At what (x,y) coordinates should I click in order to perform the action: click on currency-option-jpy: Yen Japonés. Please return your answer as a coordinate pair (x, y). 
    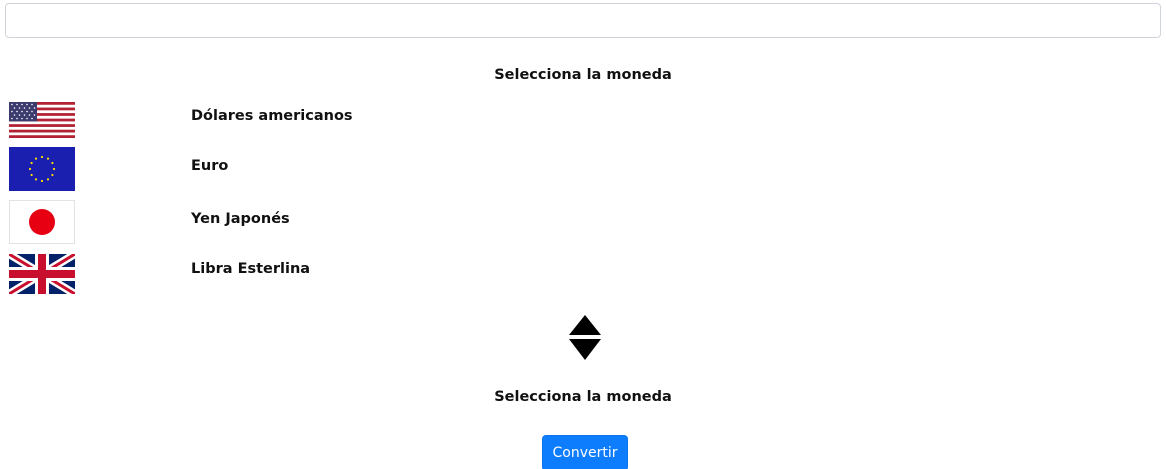
    Looking at the image, I should click on (219, 222).